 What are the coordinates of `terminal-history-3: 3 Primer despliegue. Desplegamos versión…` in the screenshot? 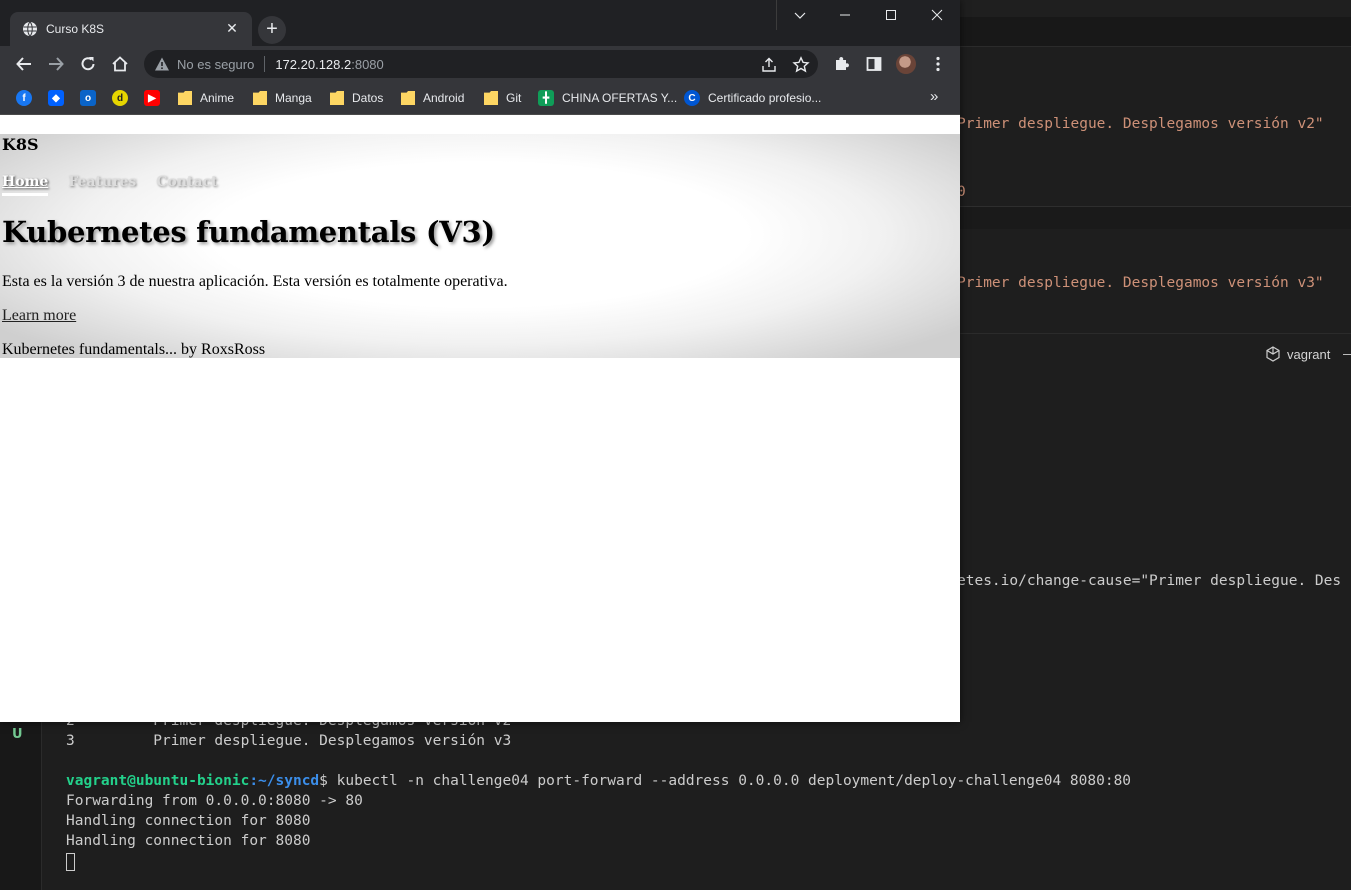 It's located at (289, 741).